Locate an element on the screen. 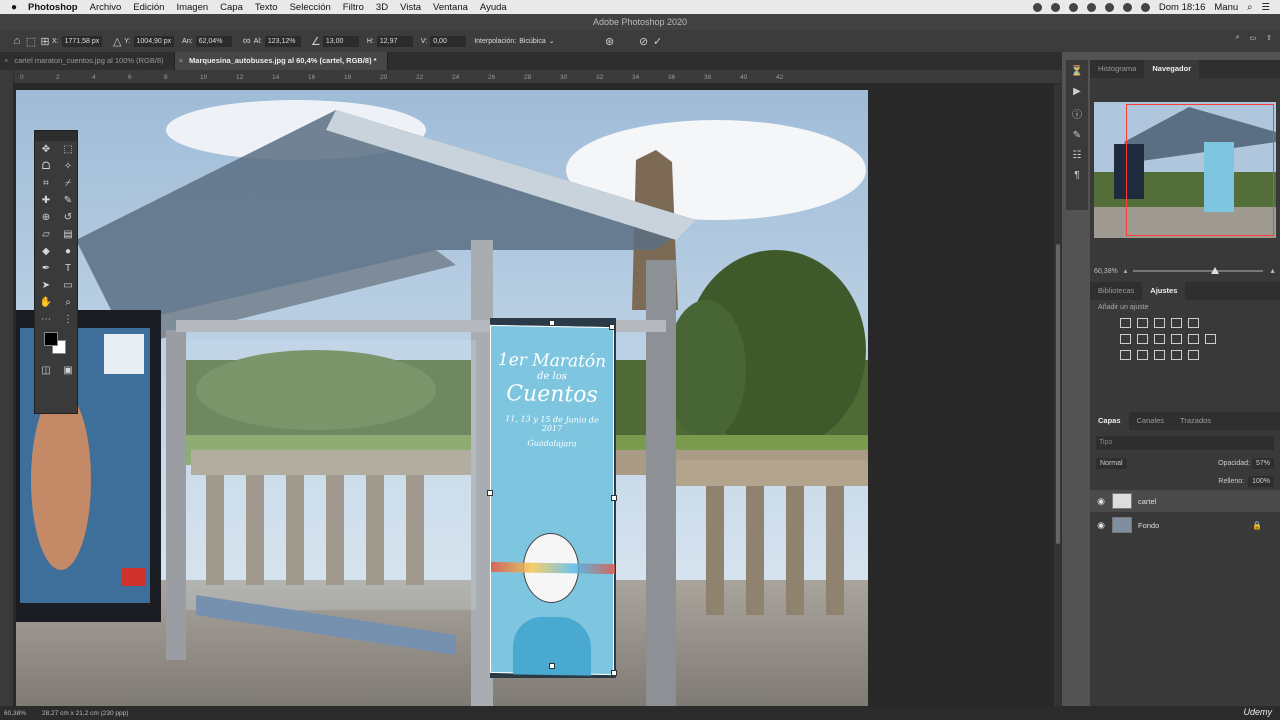 This screenshot has height=720, width=1280. wifi-icon is located at coordinates (1127, 7).